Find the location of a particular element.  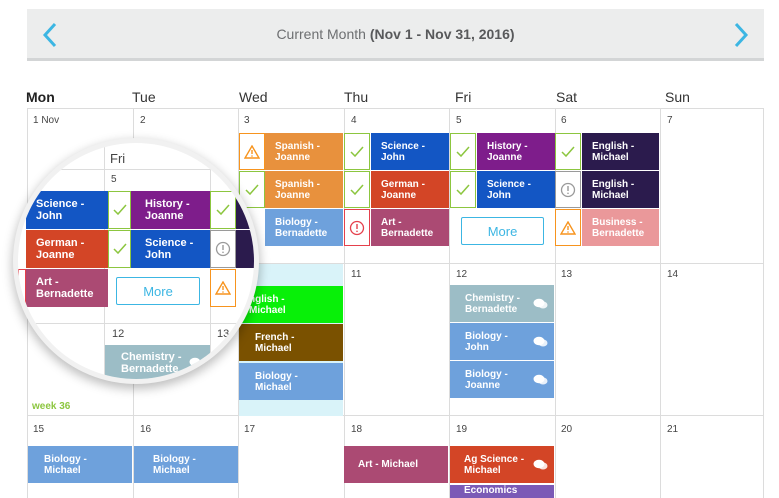

dow-wed: Wed is located at coordinates (253, 97).